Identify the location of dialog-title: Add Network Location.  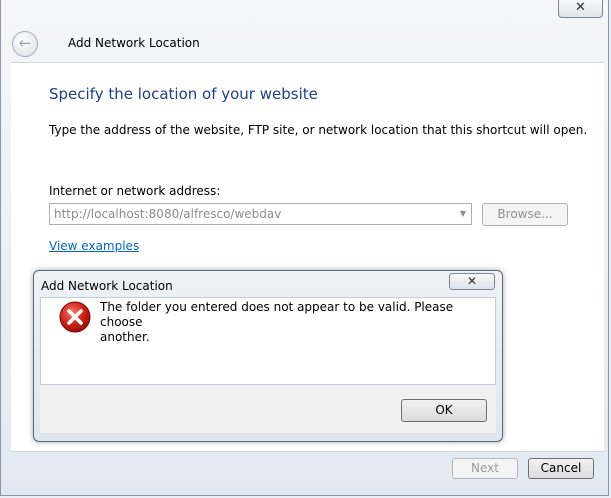
(107, 286).